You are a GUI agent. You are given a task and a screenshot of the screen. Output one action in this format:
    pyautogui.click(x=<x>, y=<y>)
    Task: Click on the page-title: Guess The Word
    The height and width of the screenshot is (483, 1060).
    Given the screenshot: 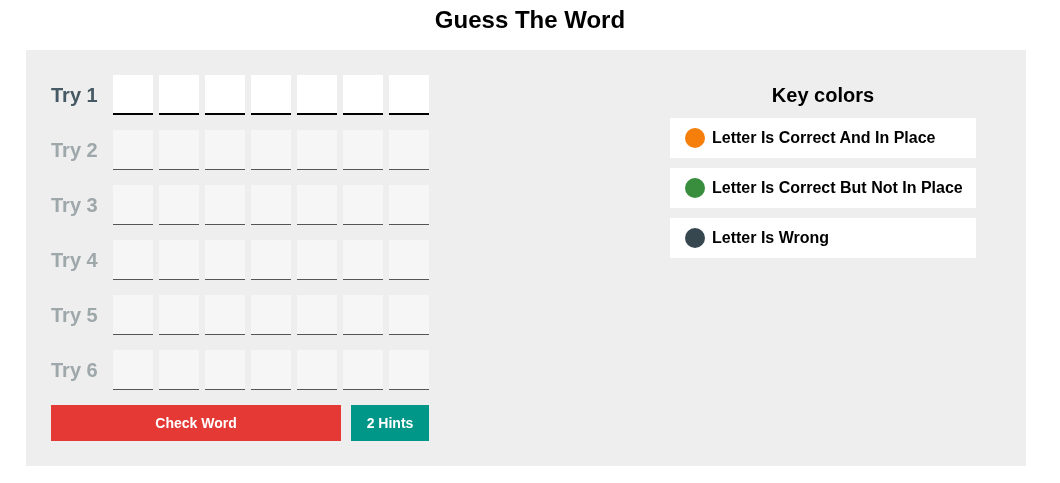 What is the action you would take?
    pyautogui.click(x=530, y=20)
    